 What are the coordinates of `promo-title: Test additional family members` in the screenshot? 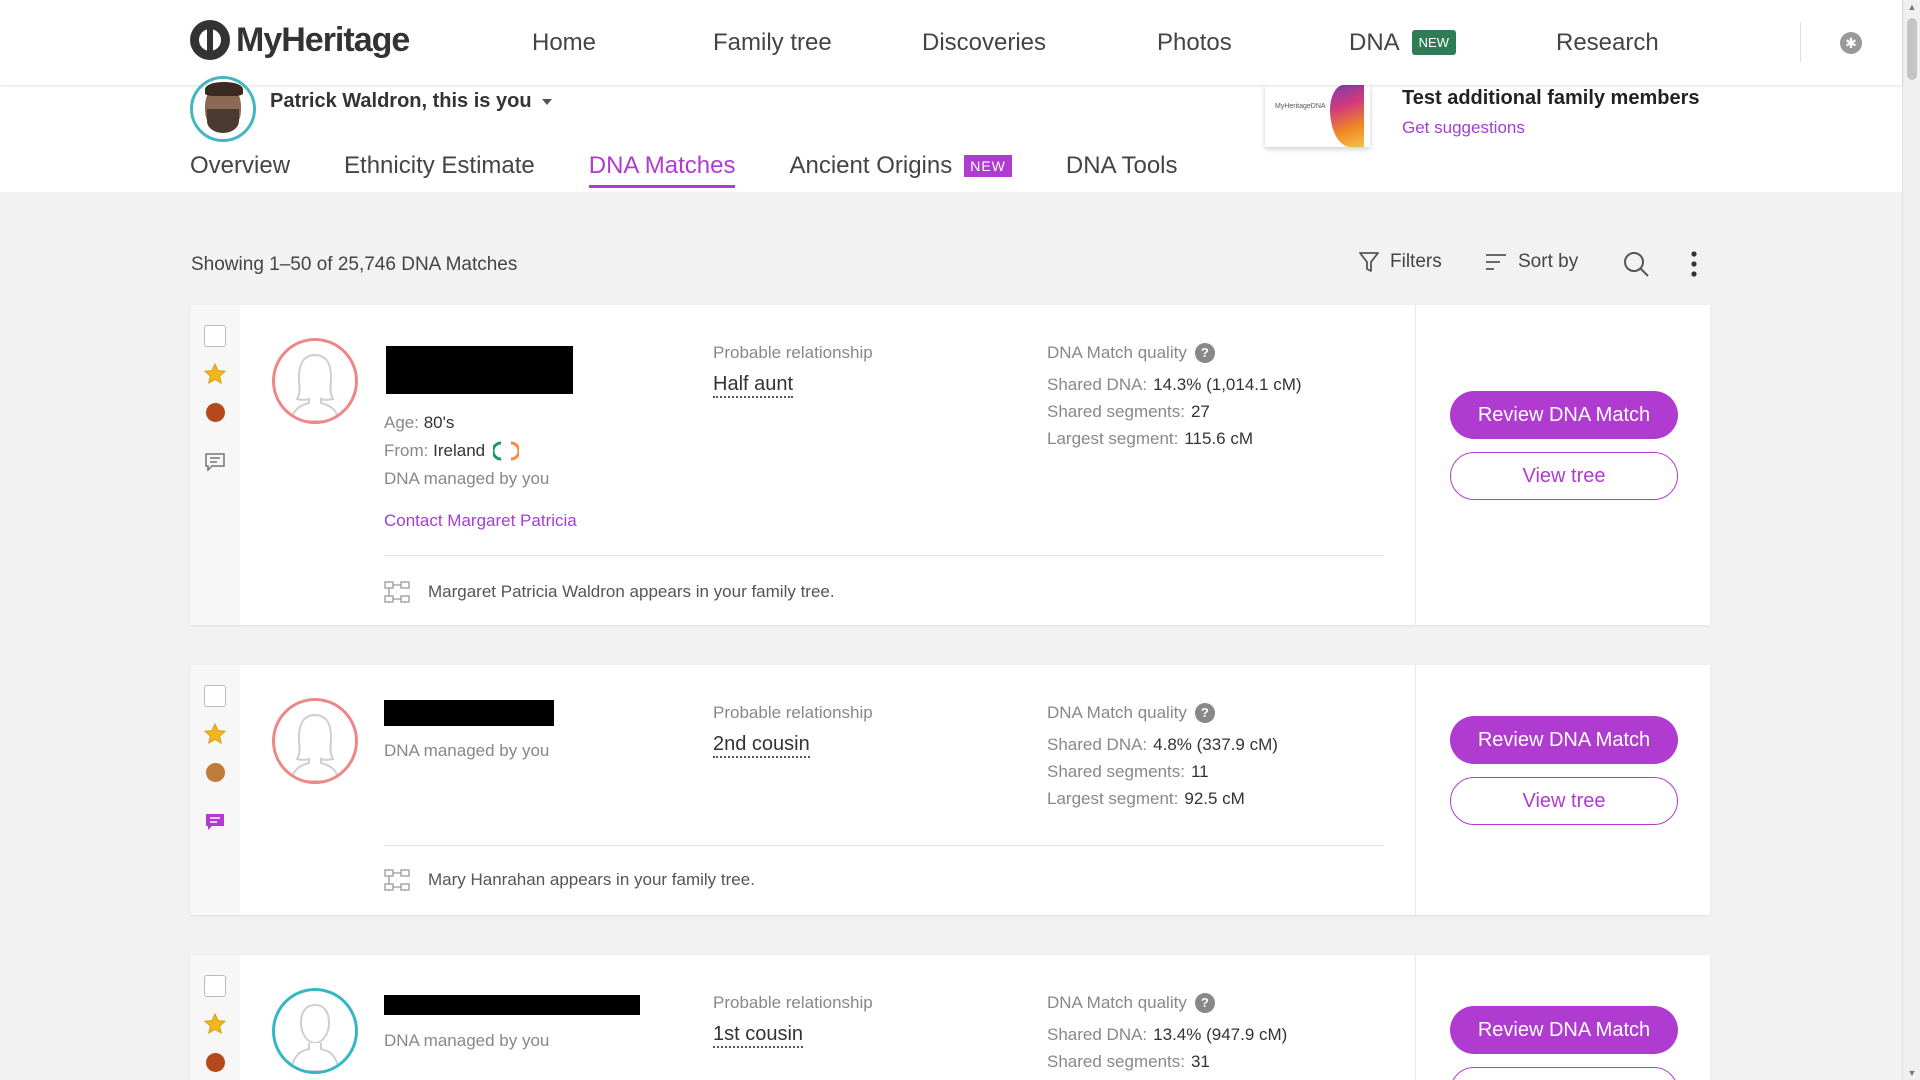 It's located at (1551, 98).